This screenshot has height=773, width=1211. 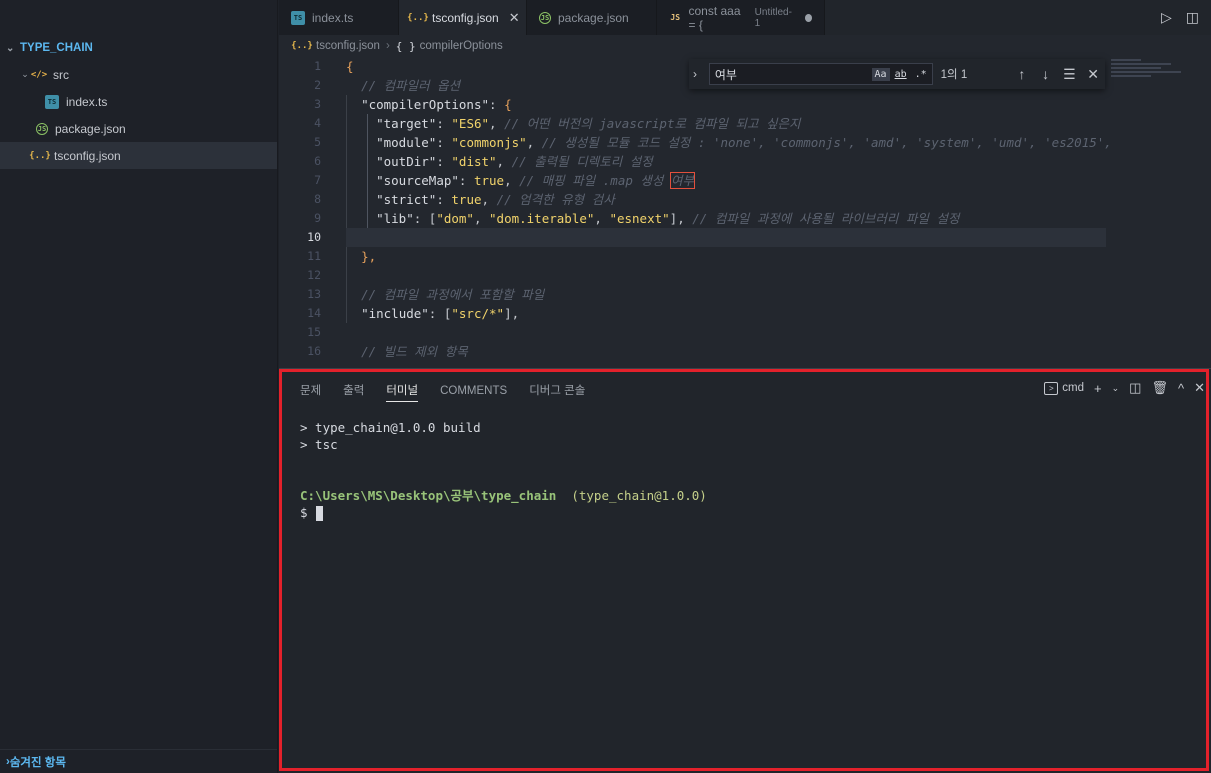 I want to click on line-number: 12, so click(x=314, y=275).